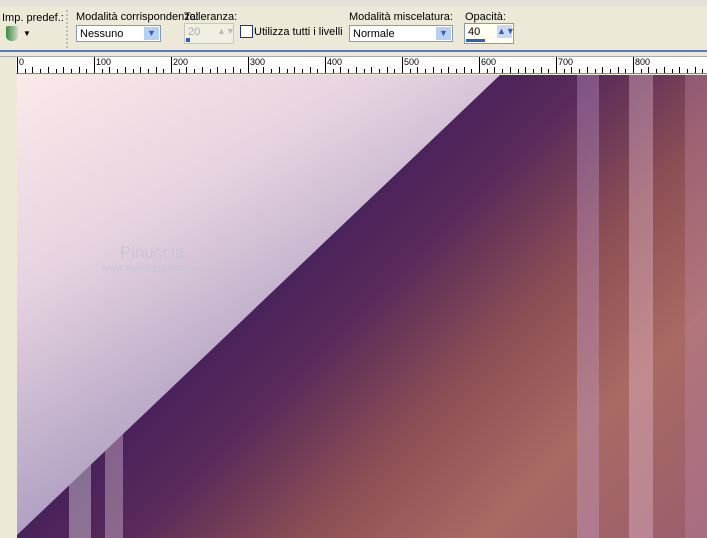 The width and height of the screenshot is (707, 538). Describe the element at coordinates (209, 33) in the screenshot. I see `tolerance-input: 20 ▲▼` at that location.